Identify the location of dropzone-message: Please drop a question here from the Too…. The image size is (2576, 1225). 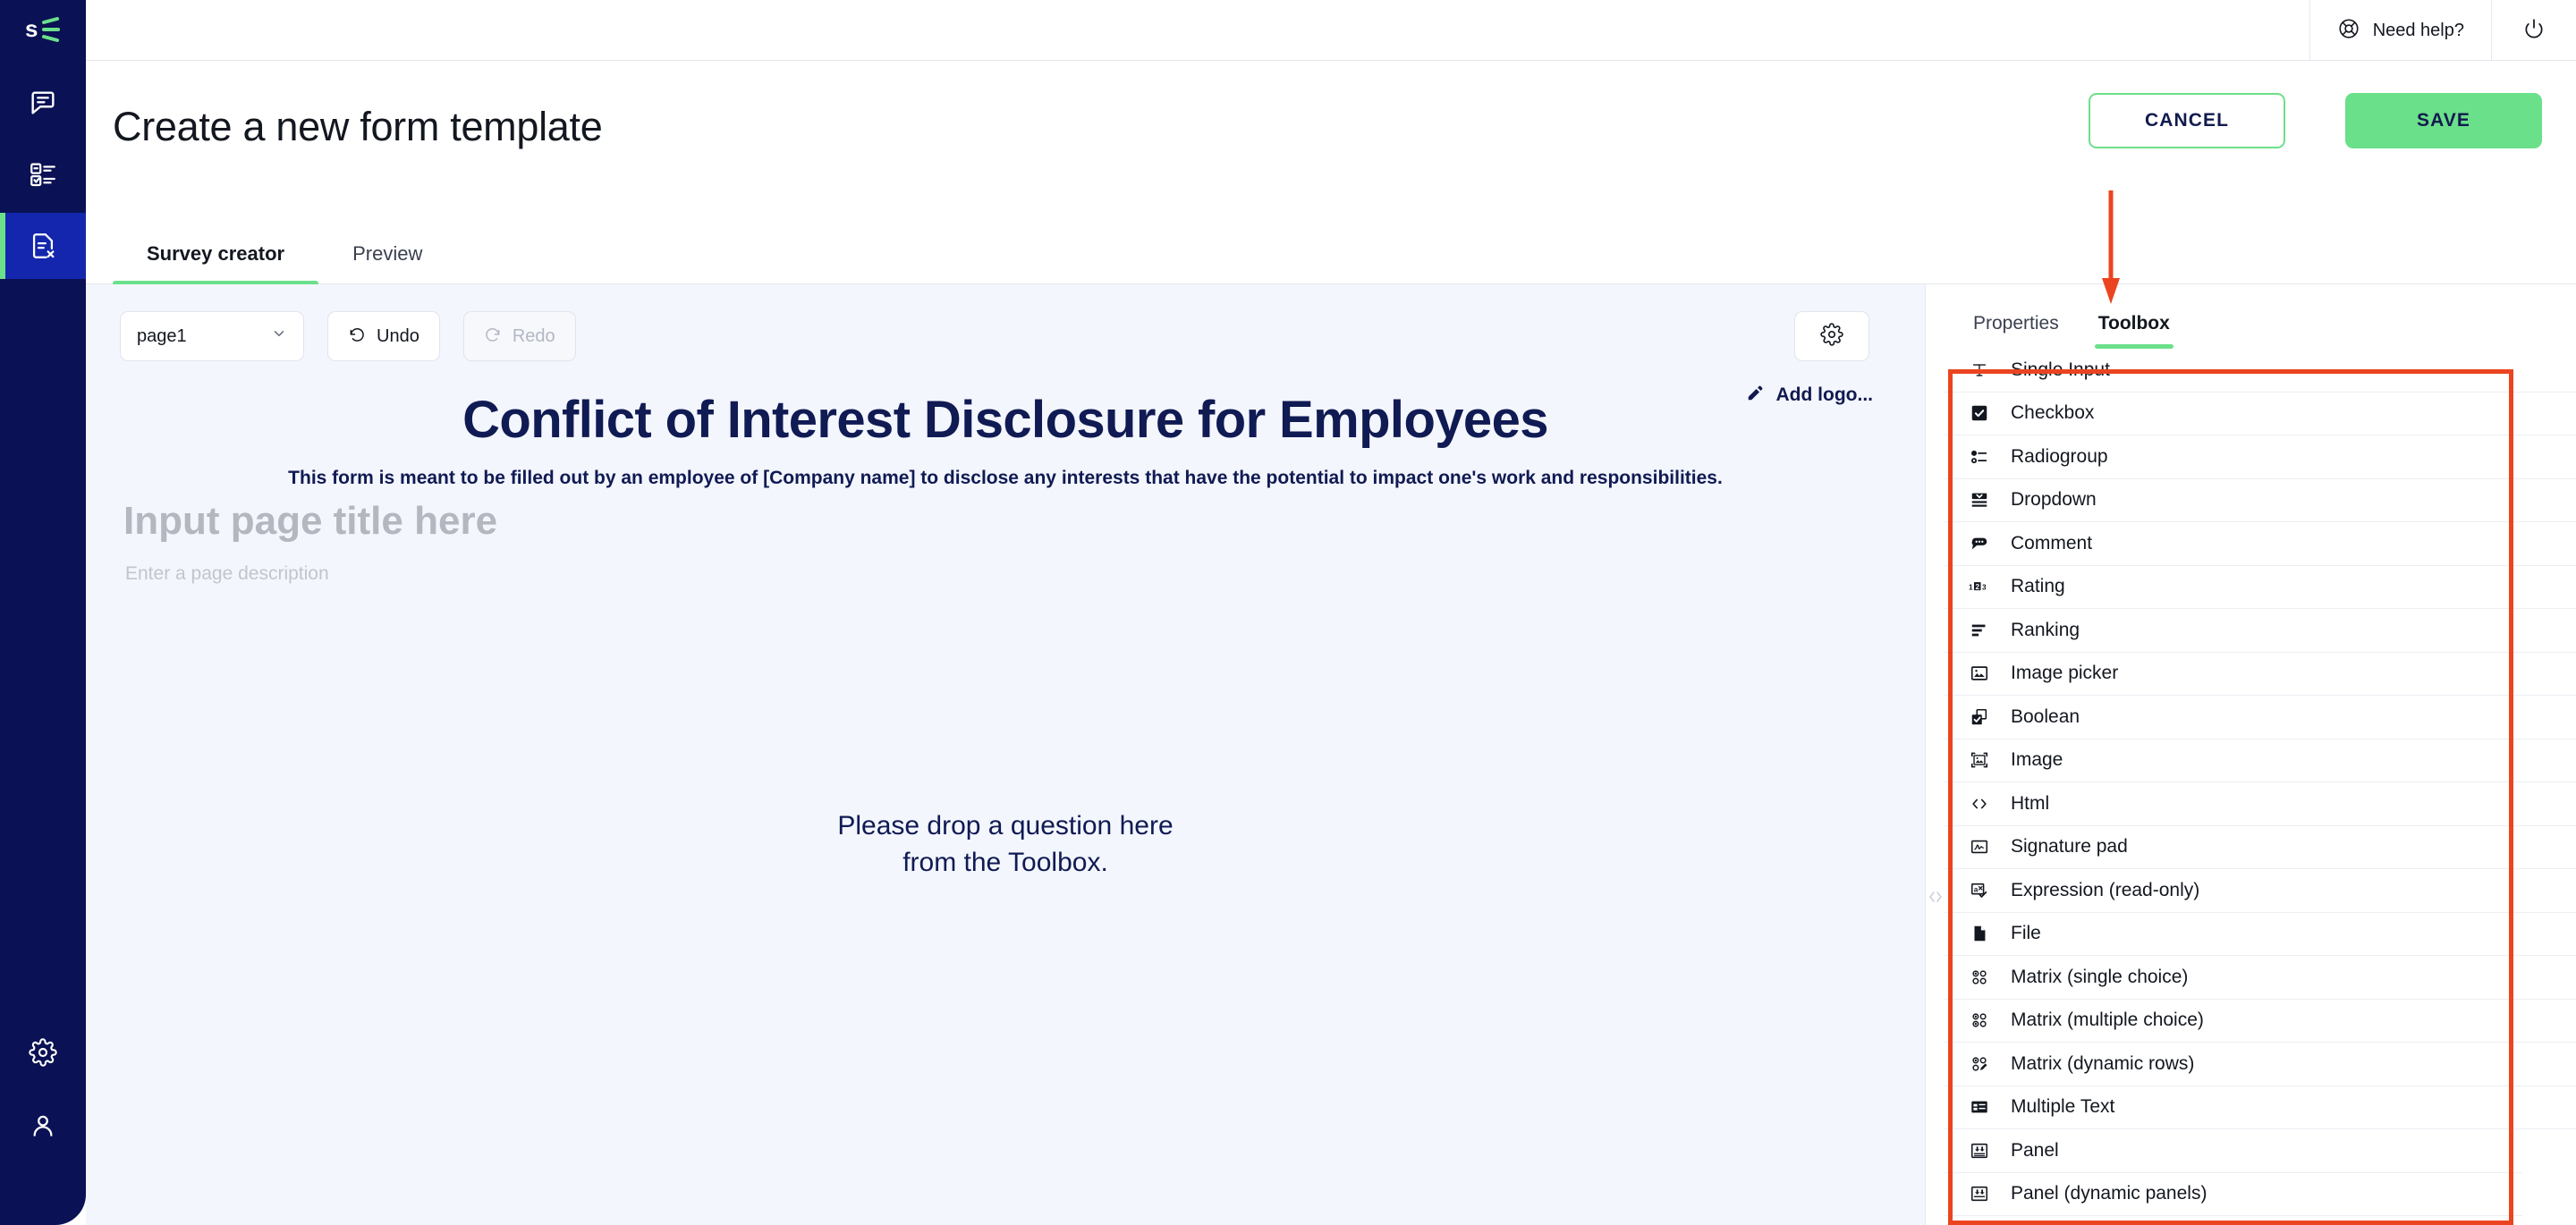
(1005, 844).